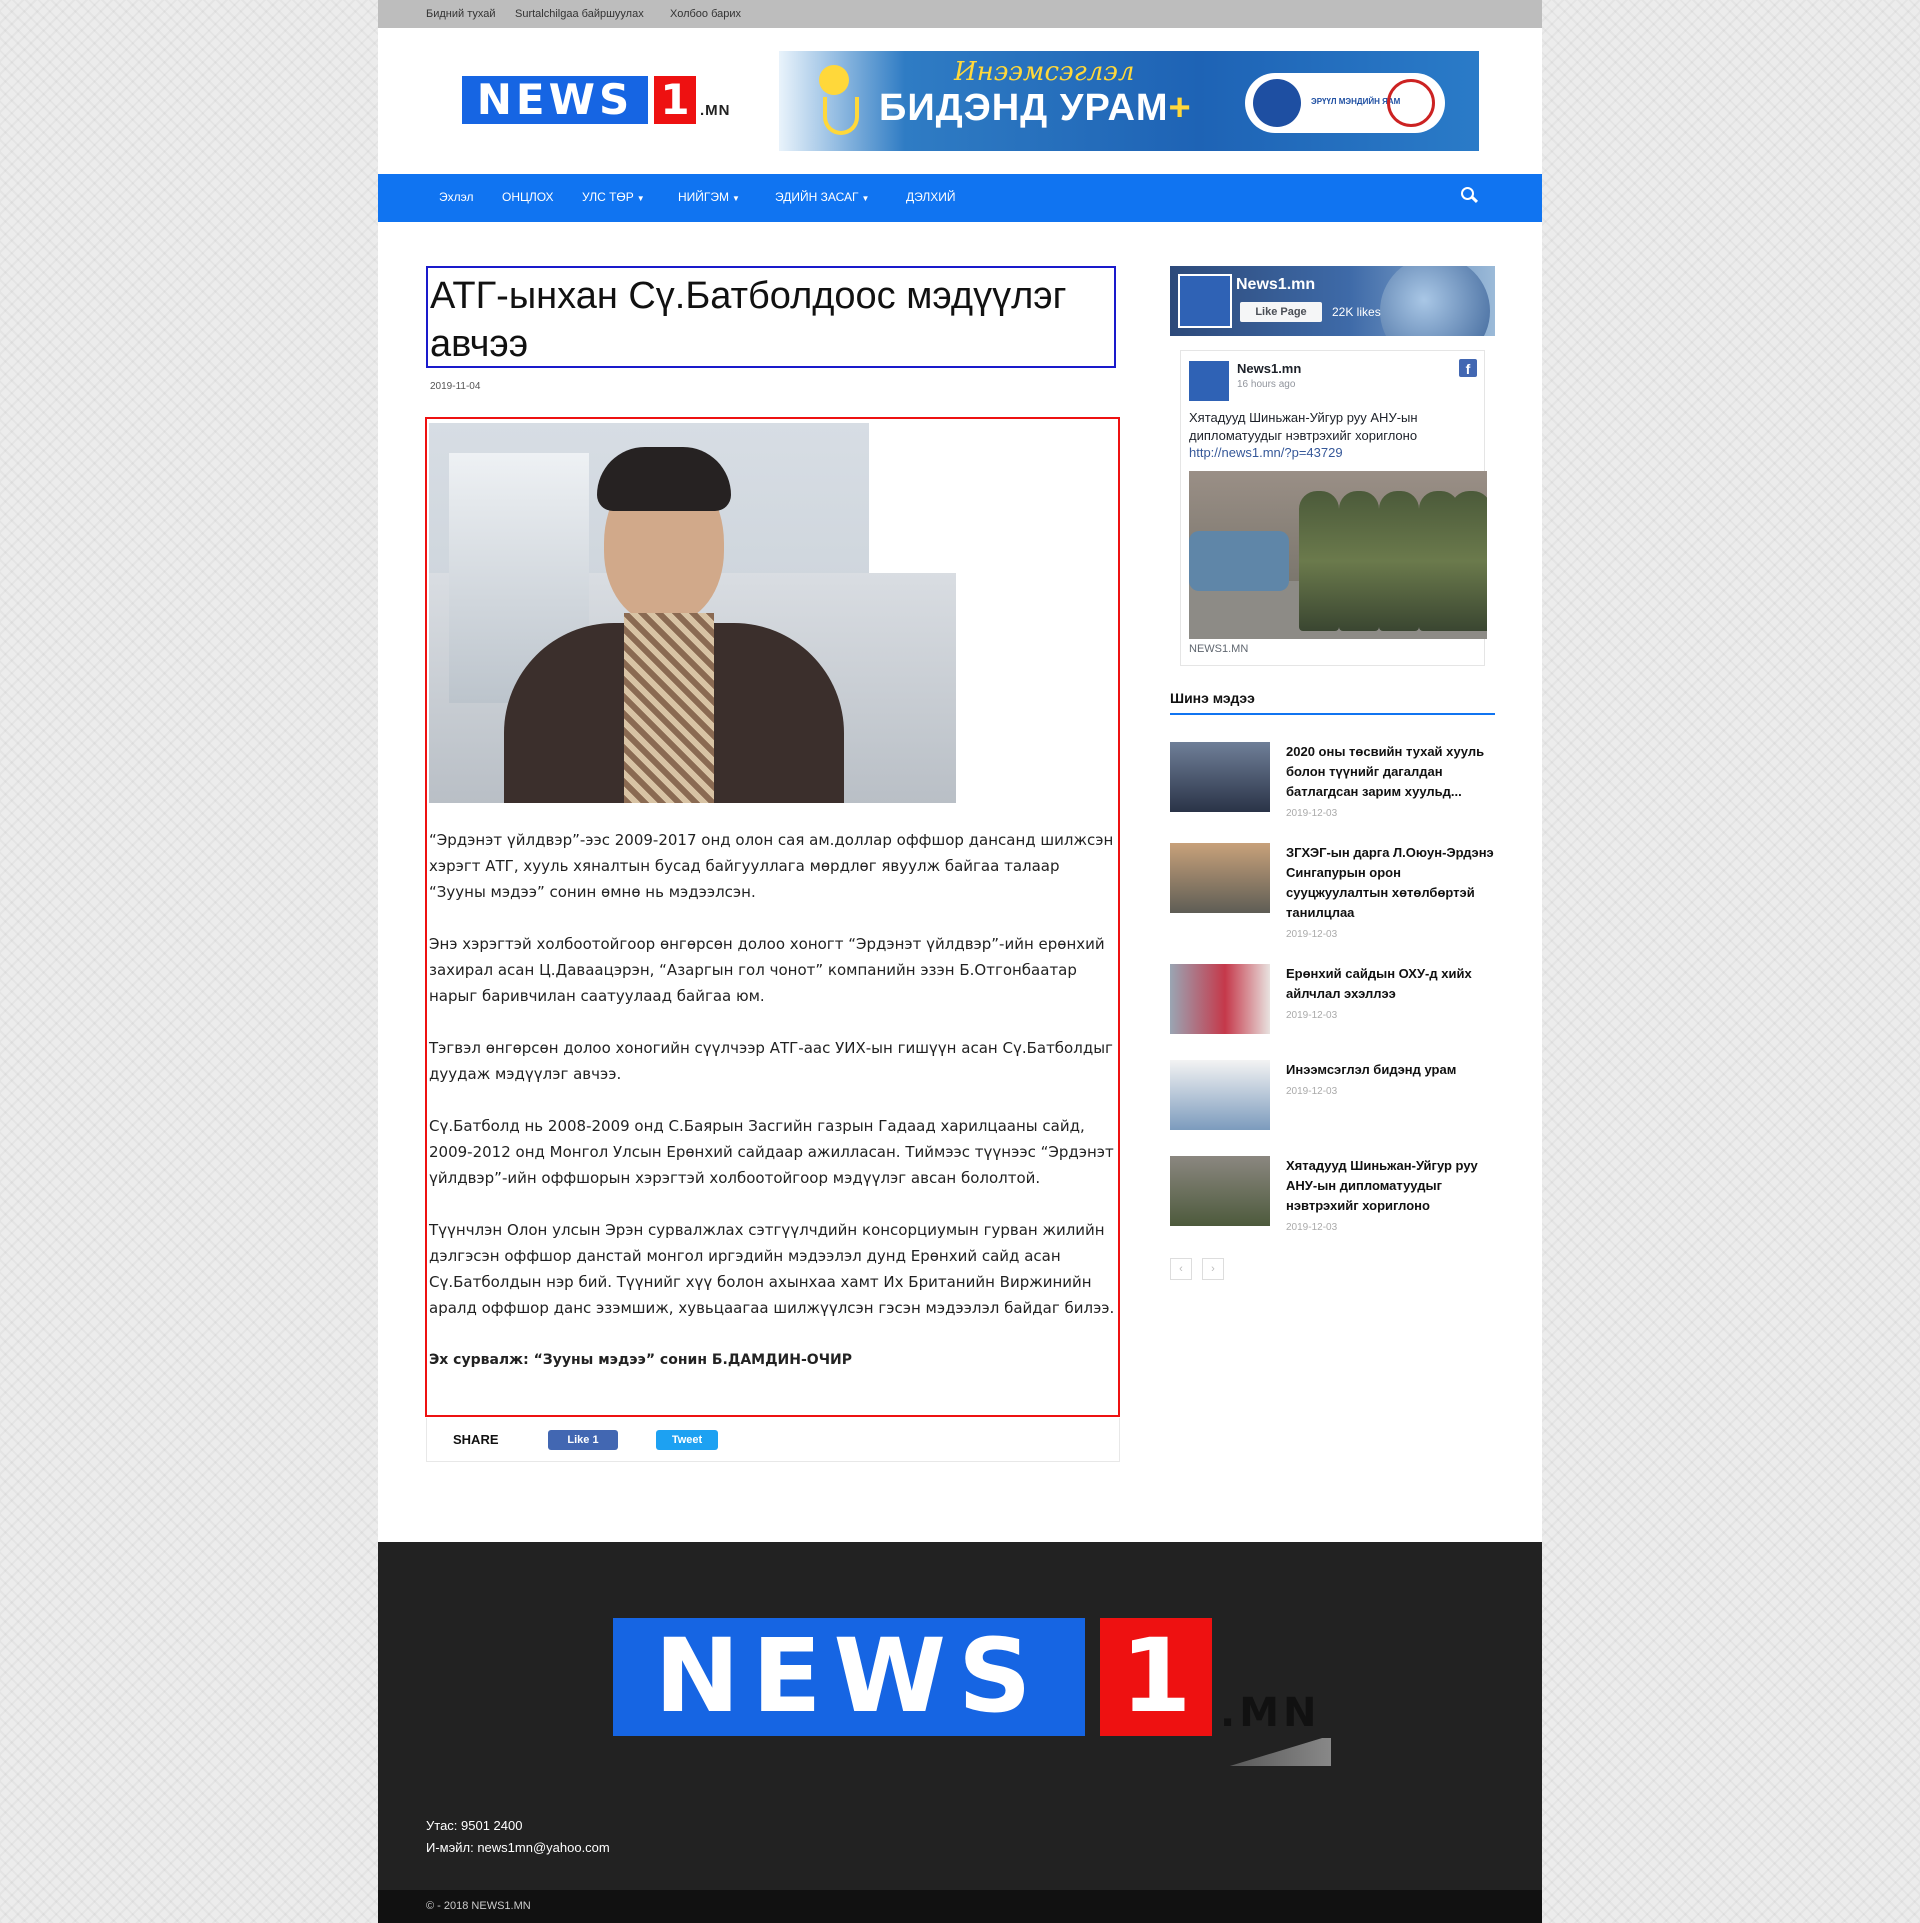 This screenshot has height=1923, width=1920. I want to click on tweet-button: Tweet, so click(687, 1440).